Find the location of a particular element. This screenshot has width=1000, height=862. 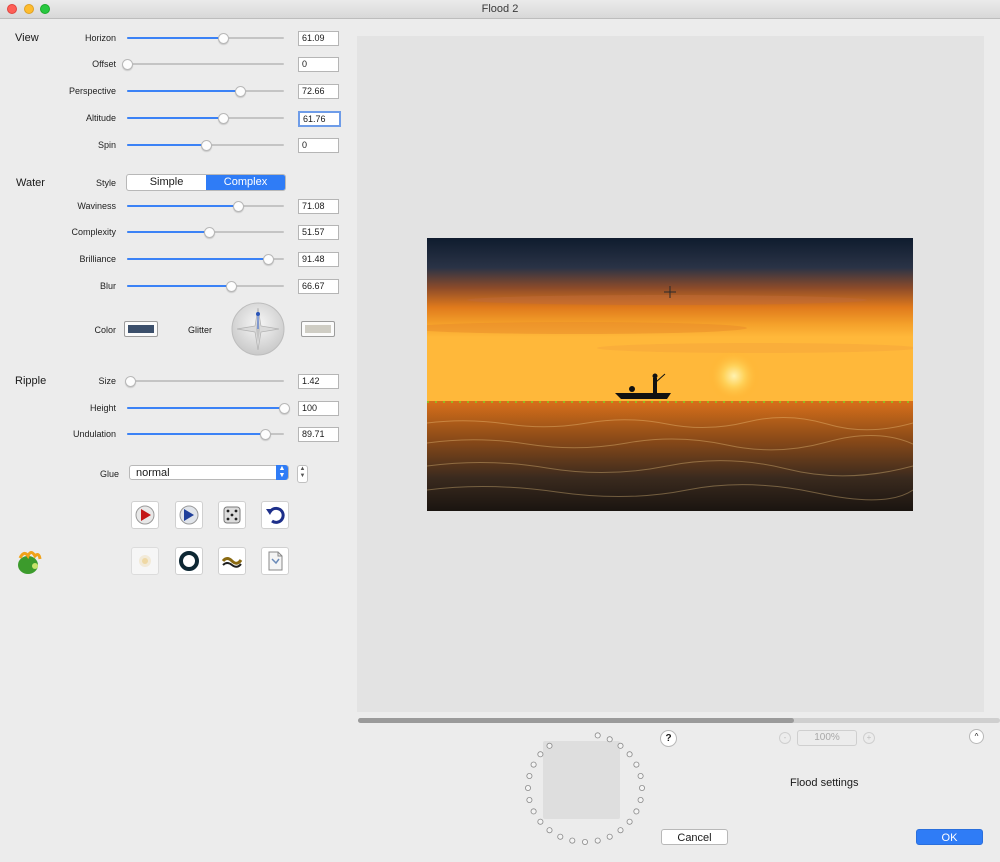

offset-slider is located at coordinates (203, 64).